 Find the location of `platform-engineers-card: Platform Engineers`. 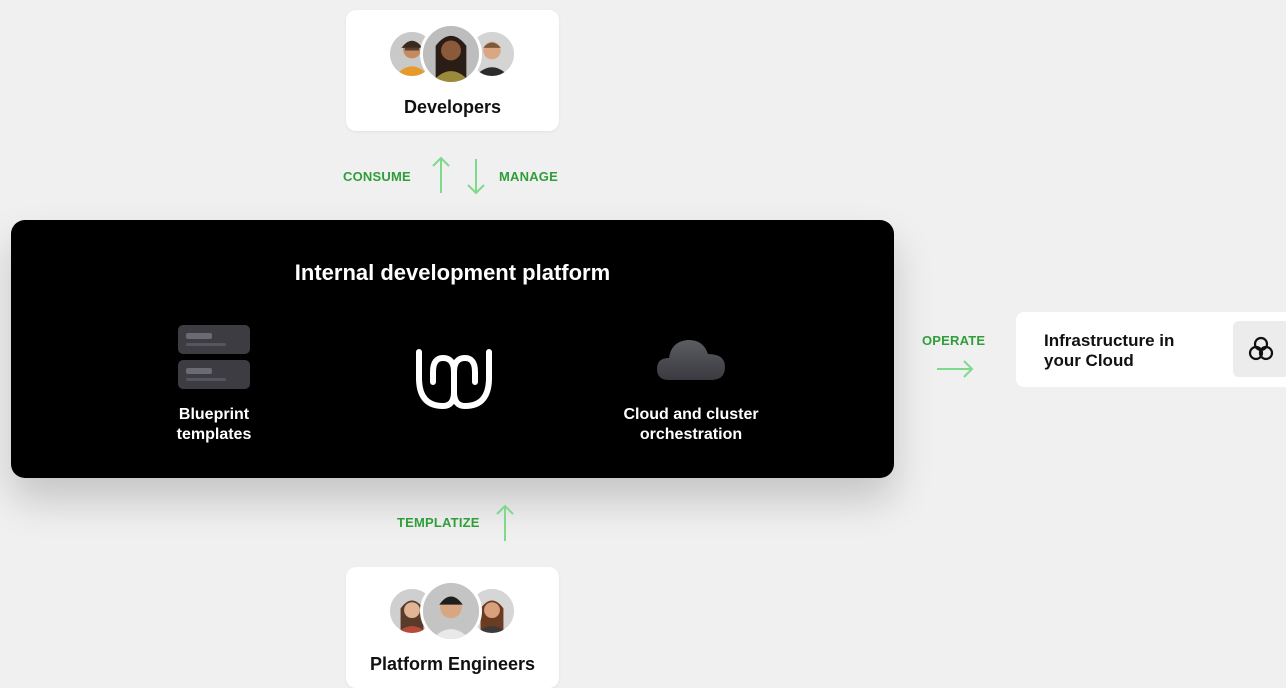

platform-engineers-card: Platform Engineers is located at coordinates (452, 627).